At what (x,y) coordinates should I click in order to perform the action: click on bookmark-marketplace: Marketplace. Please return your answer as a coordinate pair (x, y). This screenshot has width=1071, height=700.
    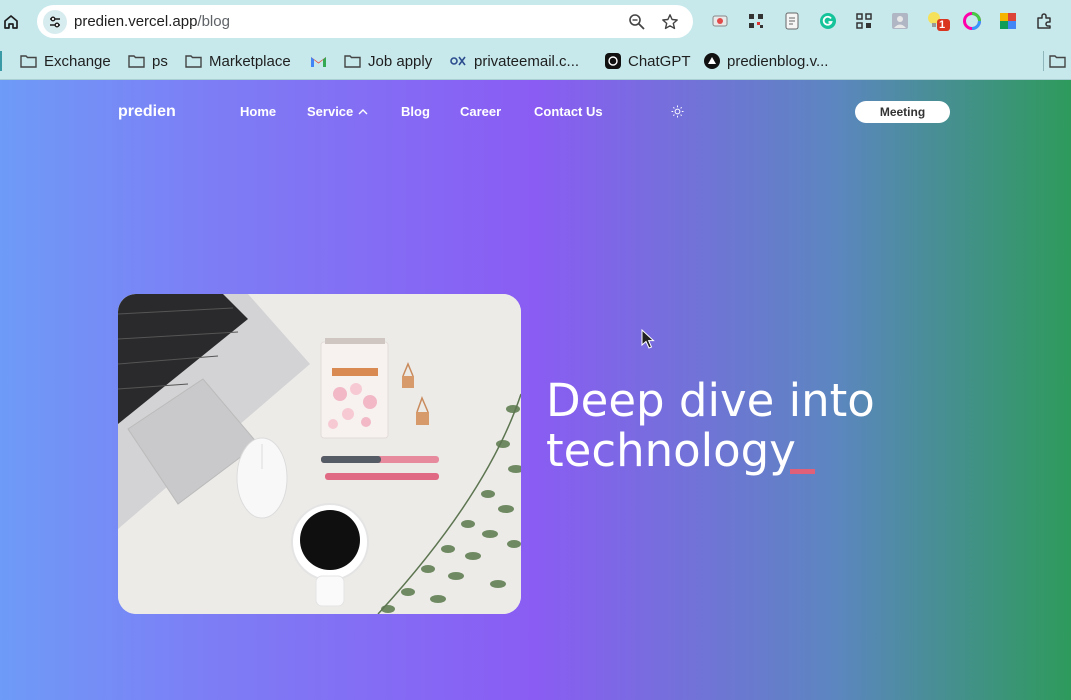
    Looking at the image, I should click on (238, 61).